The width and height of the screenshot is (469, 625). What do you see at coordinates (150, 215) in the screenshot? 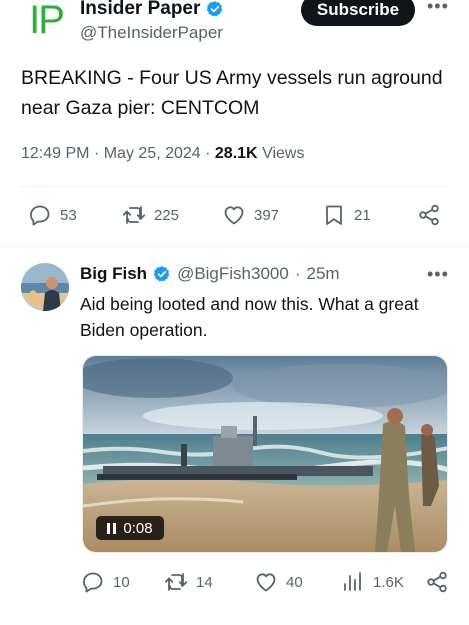
I see `repost-button: 225` at bounding box center [150, 215].